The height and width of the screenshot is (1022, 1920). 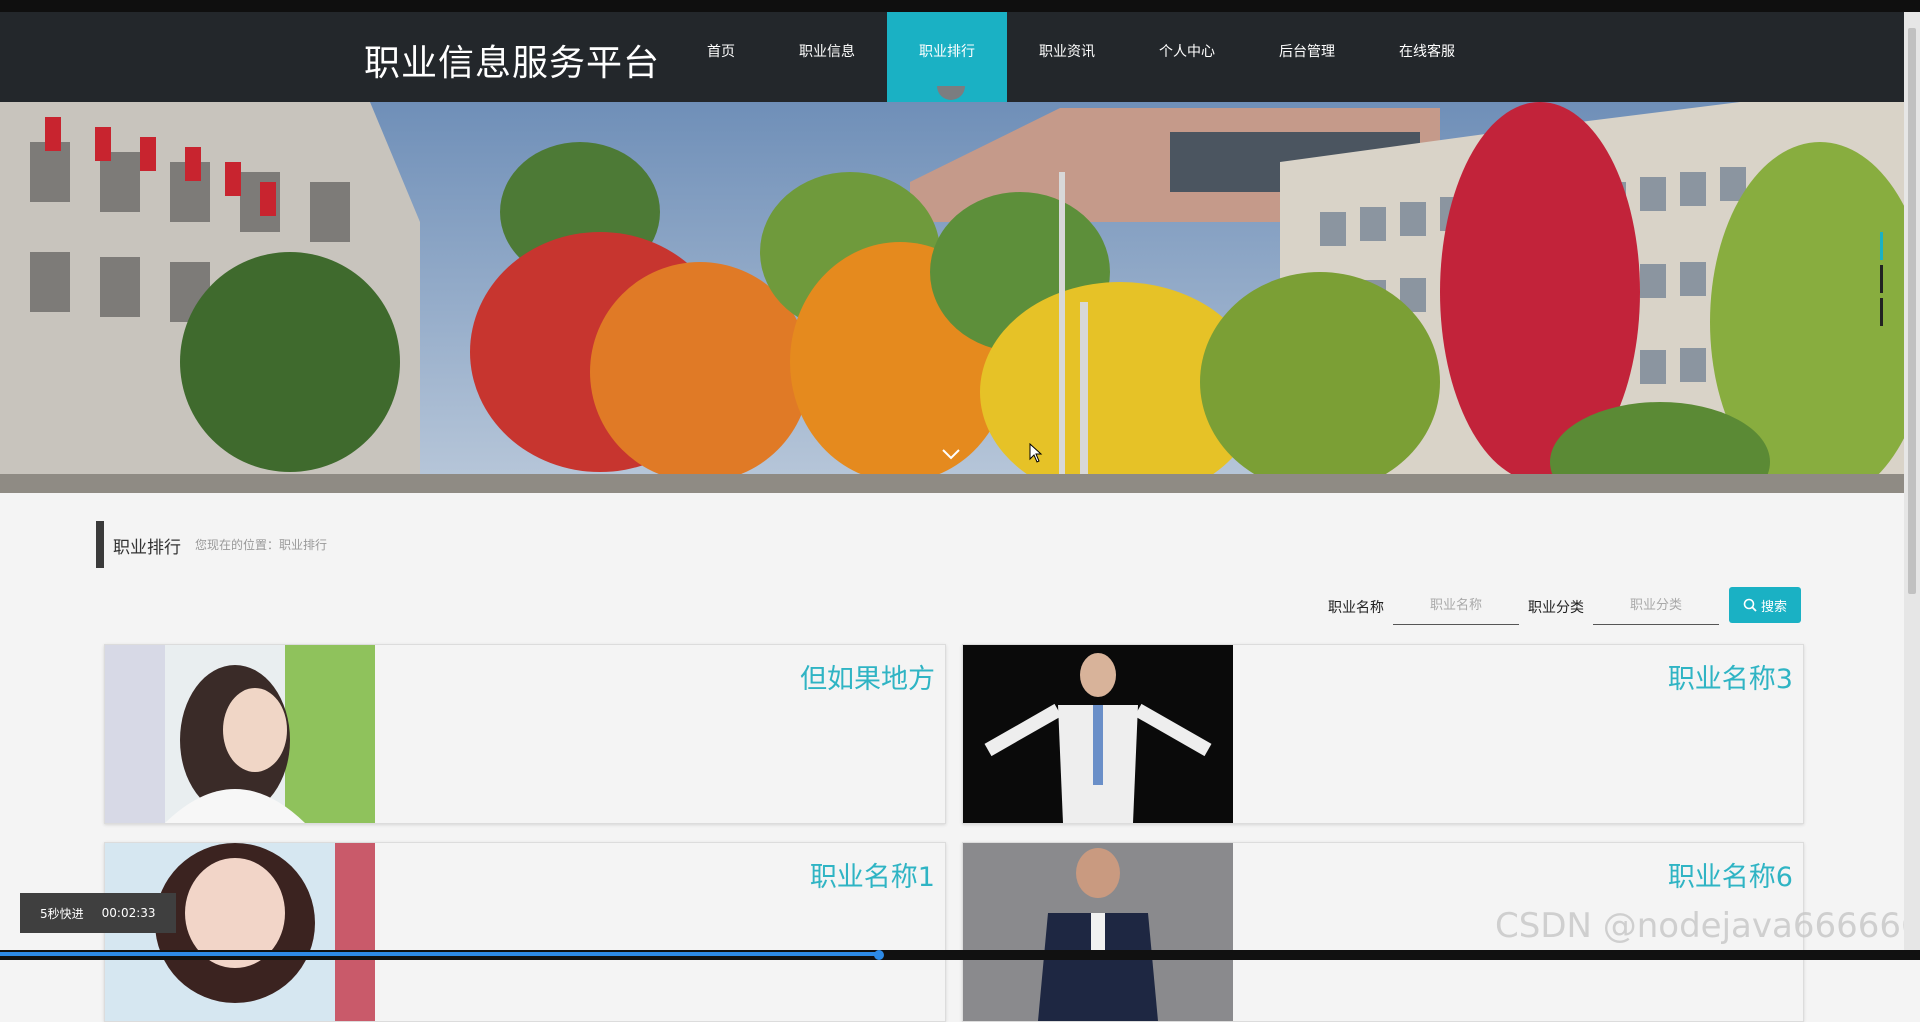 What do you see at coordinates (1356, 608) in the screenshot?
I see `career-name-label: 职业名称` at bounding box center [1356, 608].